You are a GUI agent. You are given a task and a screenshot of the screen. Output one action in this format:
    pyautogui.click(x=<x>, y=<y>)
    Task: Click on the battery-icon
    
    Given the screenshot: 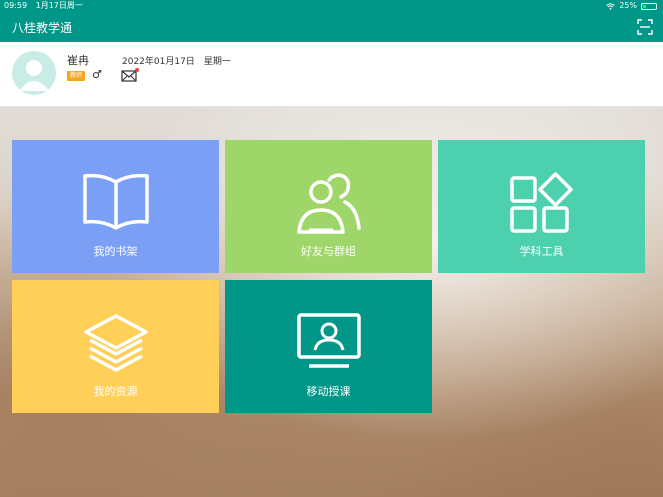 What is the action you would take?
    pyautogui.click(x=649, y=6)
    